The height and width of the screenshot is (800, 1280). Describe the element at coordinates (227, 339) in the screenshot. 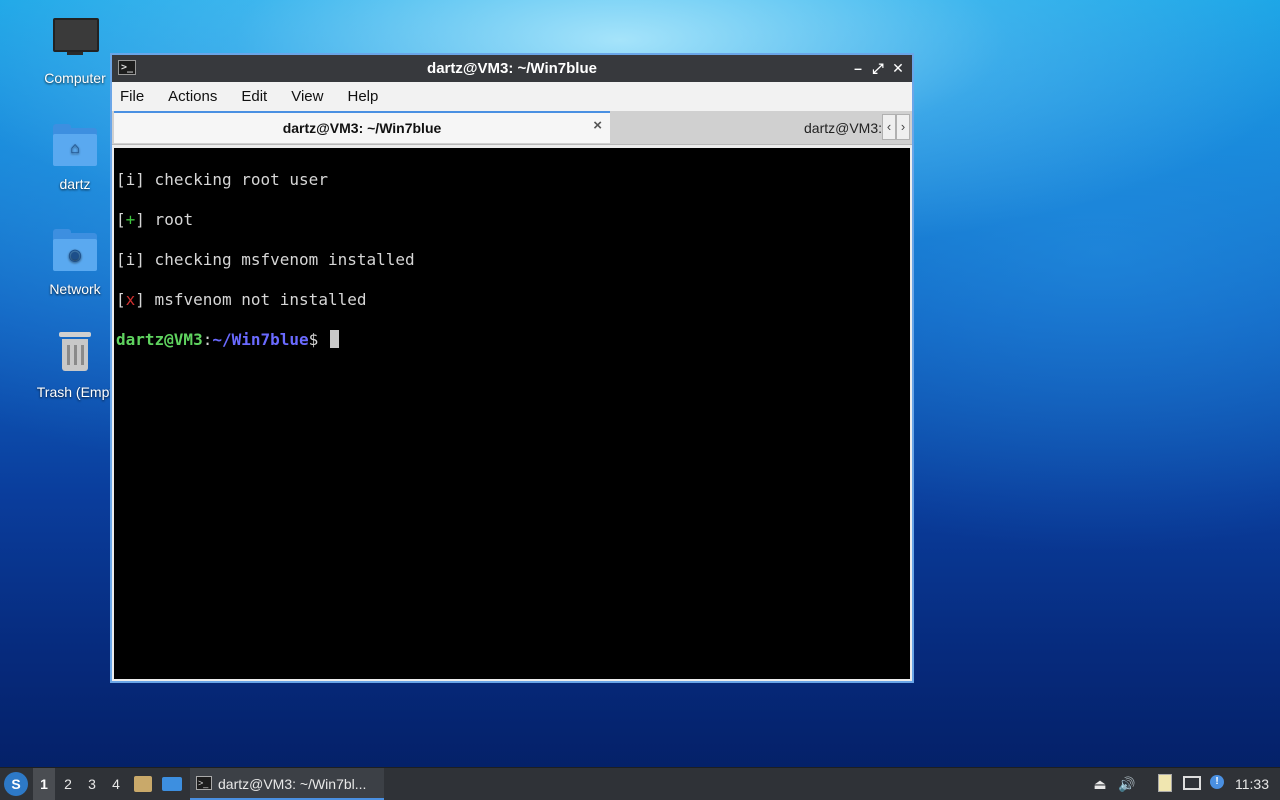

I see `terminal-prompt: dartz@VM3:~/Win7blue$` at that location.